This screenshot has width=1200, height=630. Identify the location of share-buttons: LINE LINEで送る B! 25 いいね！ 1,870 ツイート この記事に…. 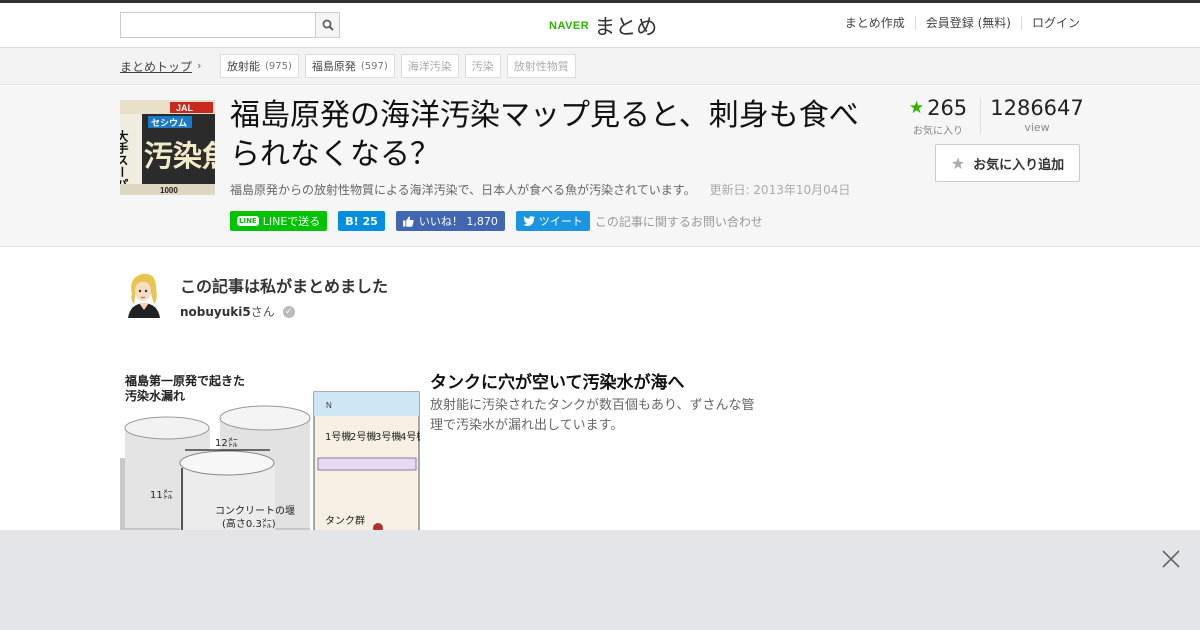
(496, 221).